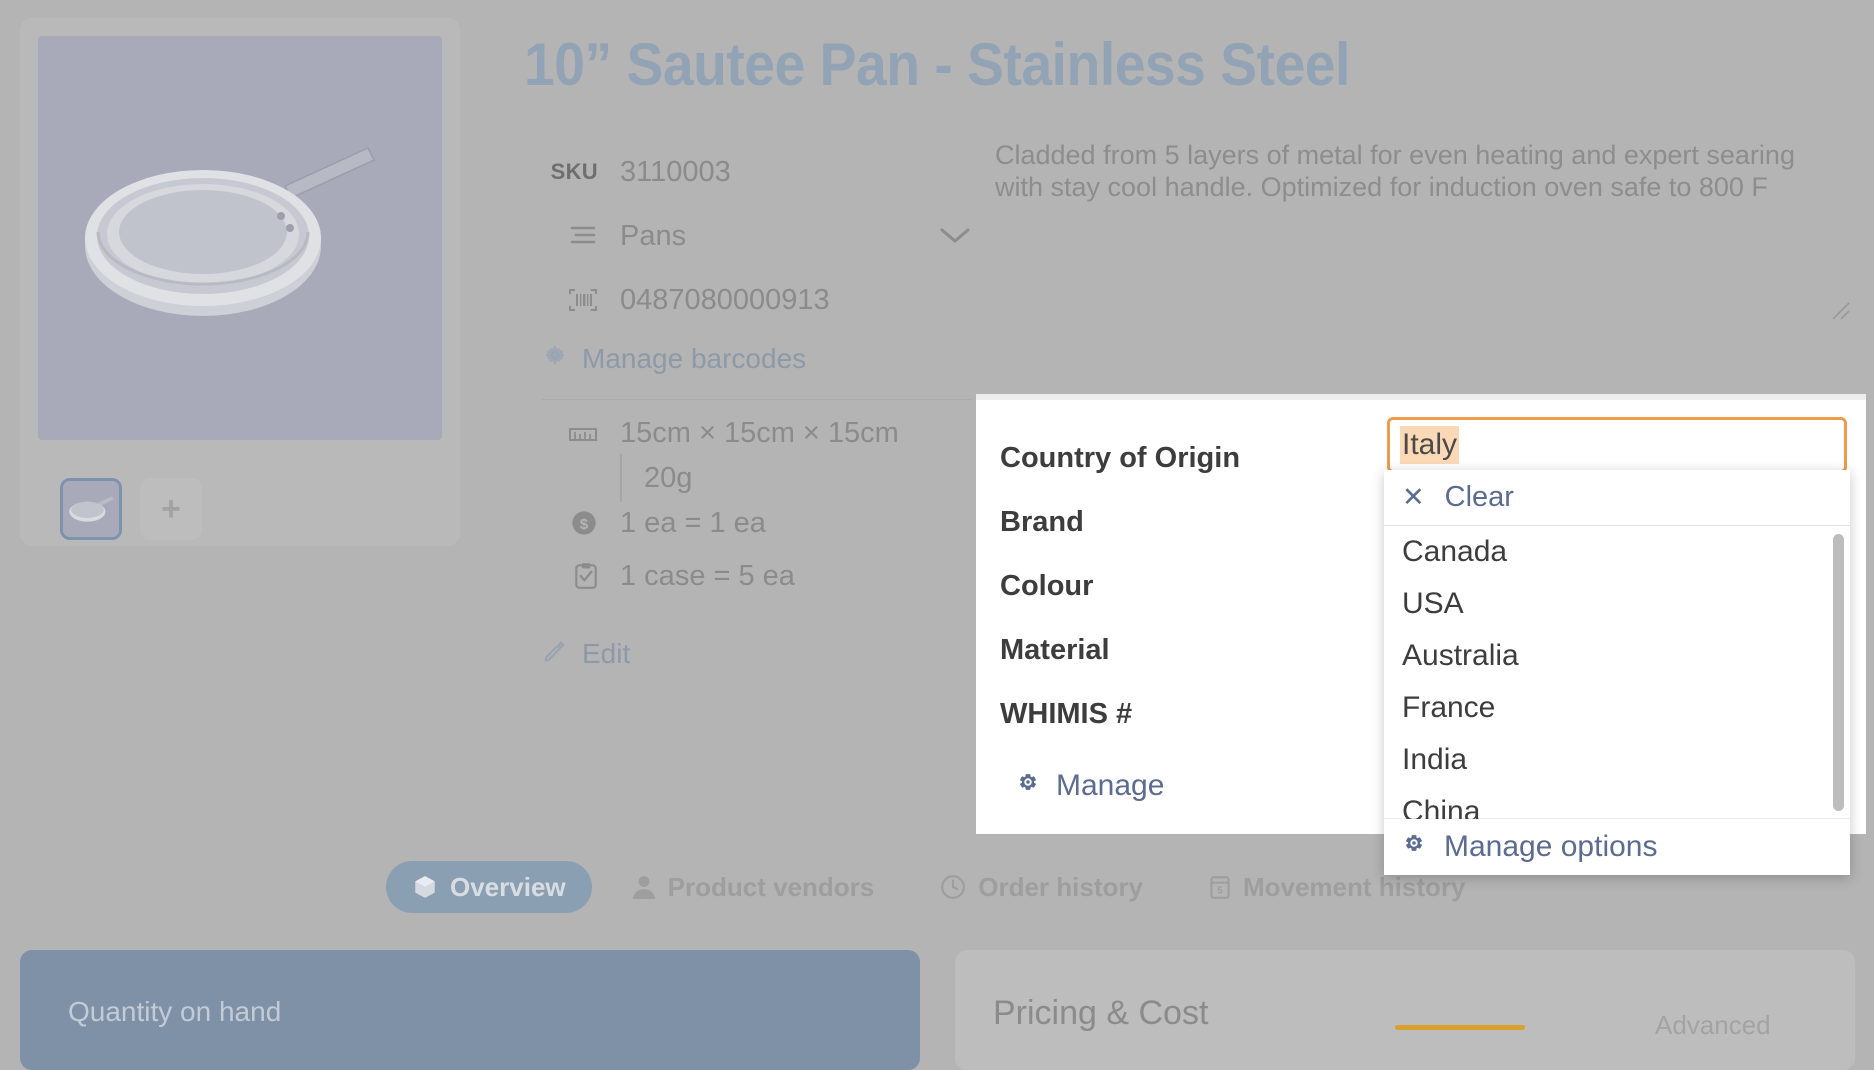 Image resolution: width=1874 pixels, height=1070 pixels. I want to click on quantity-on-hand-card: Quantity on hand, so click(470, 1010).